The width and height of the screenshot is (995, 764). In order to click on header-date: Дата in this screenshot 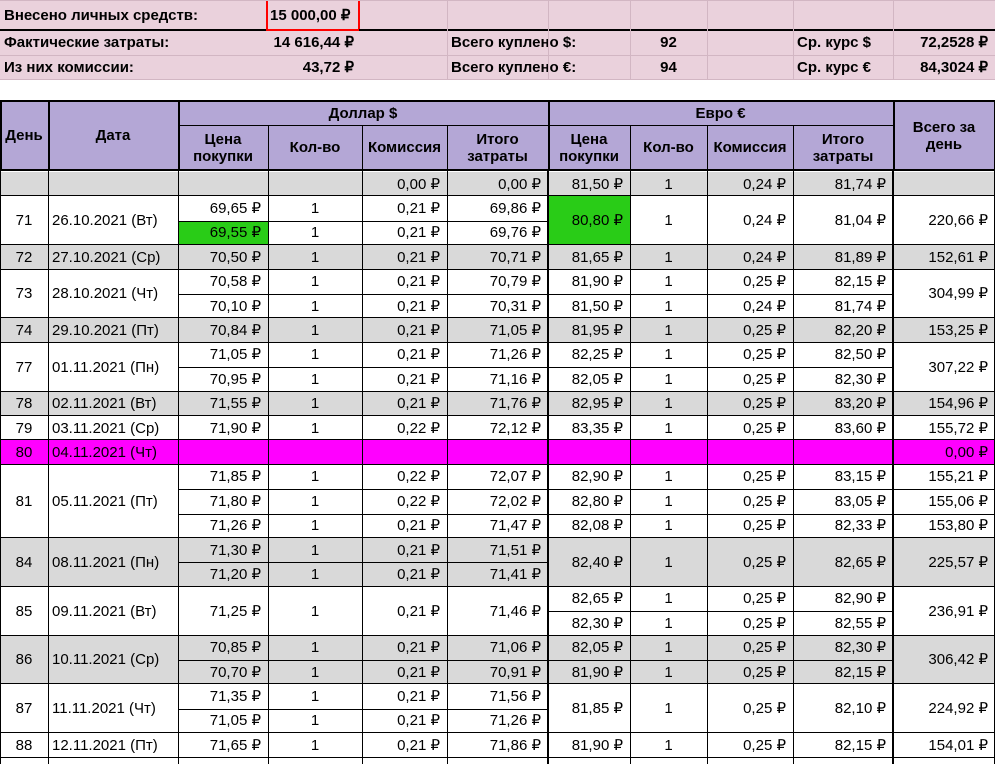, I will do `click(113, 135)`.